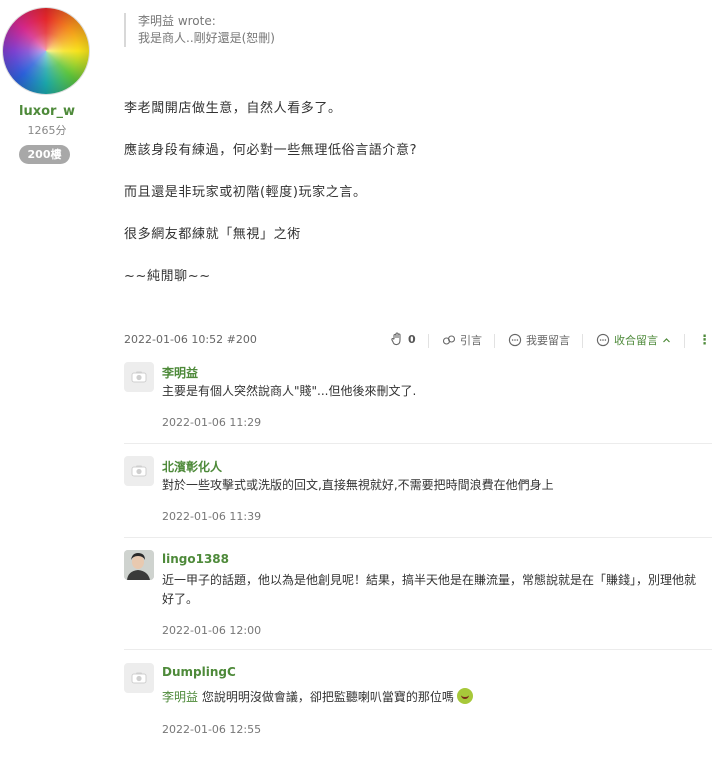 The image size is (720, 762). Describe the element at coordinates (46, 51) in the screenshot. I see `author-avatar` at that location.